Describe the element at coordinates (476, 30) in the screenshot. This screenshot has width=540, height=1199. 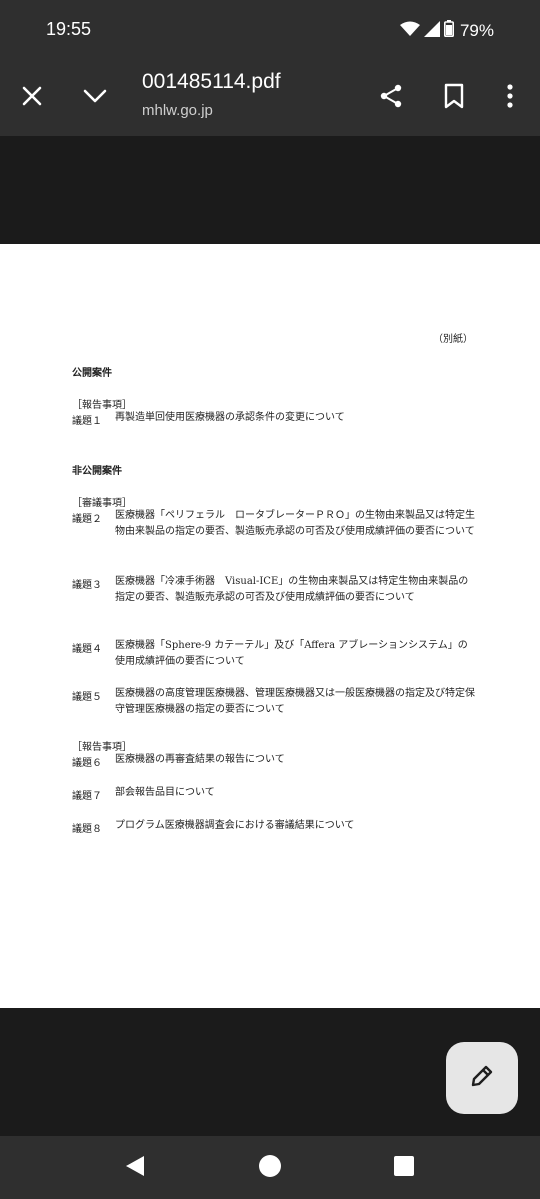
I see `battery-percent: 79%` at that location.